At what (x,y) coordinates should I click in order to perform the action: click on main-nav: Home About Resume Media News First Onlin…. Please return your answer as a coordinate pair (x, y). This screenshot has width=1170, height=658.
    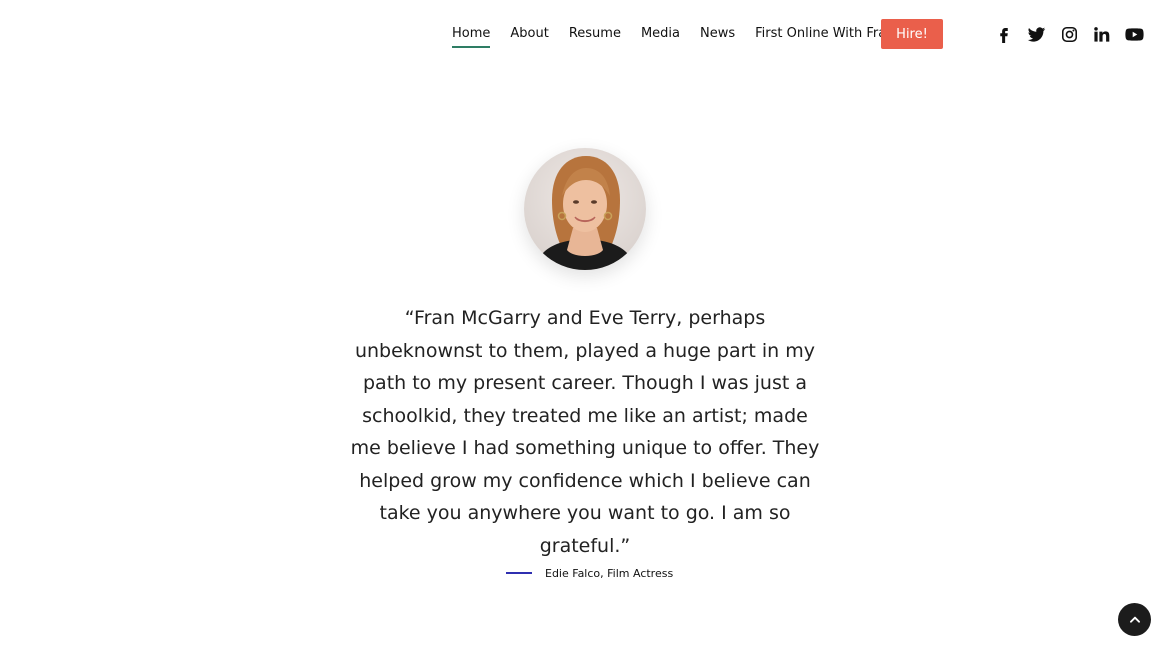
    Looking at the image, I should click on (683, 33).